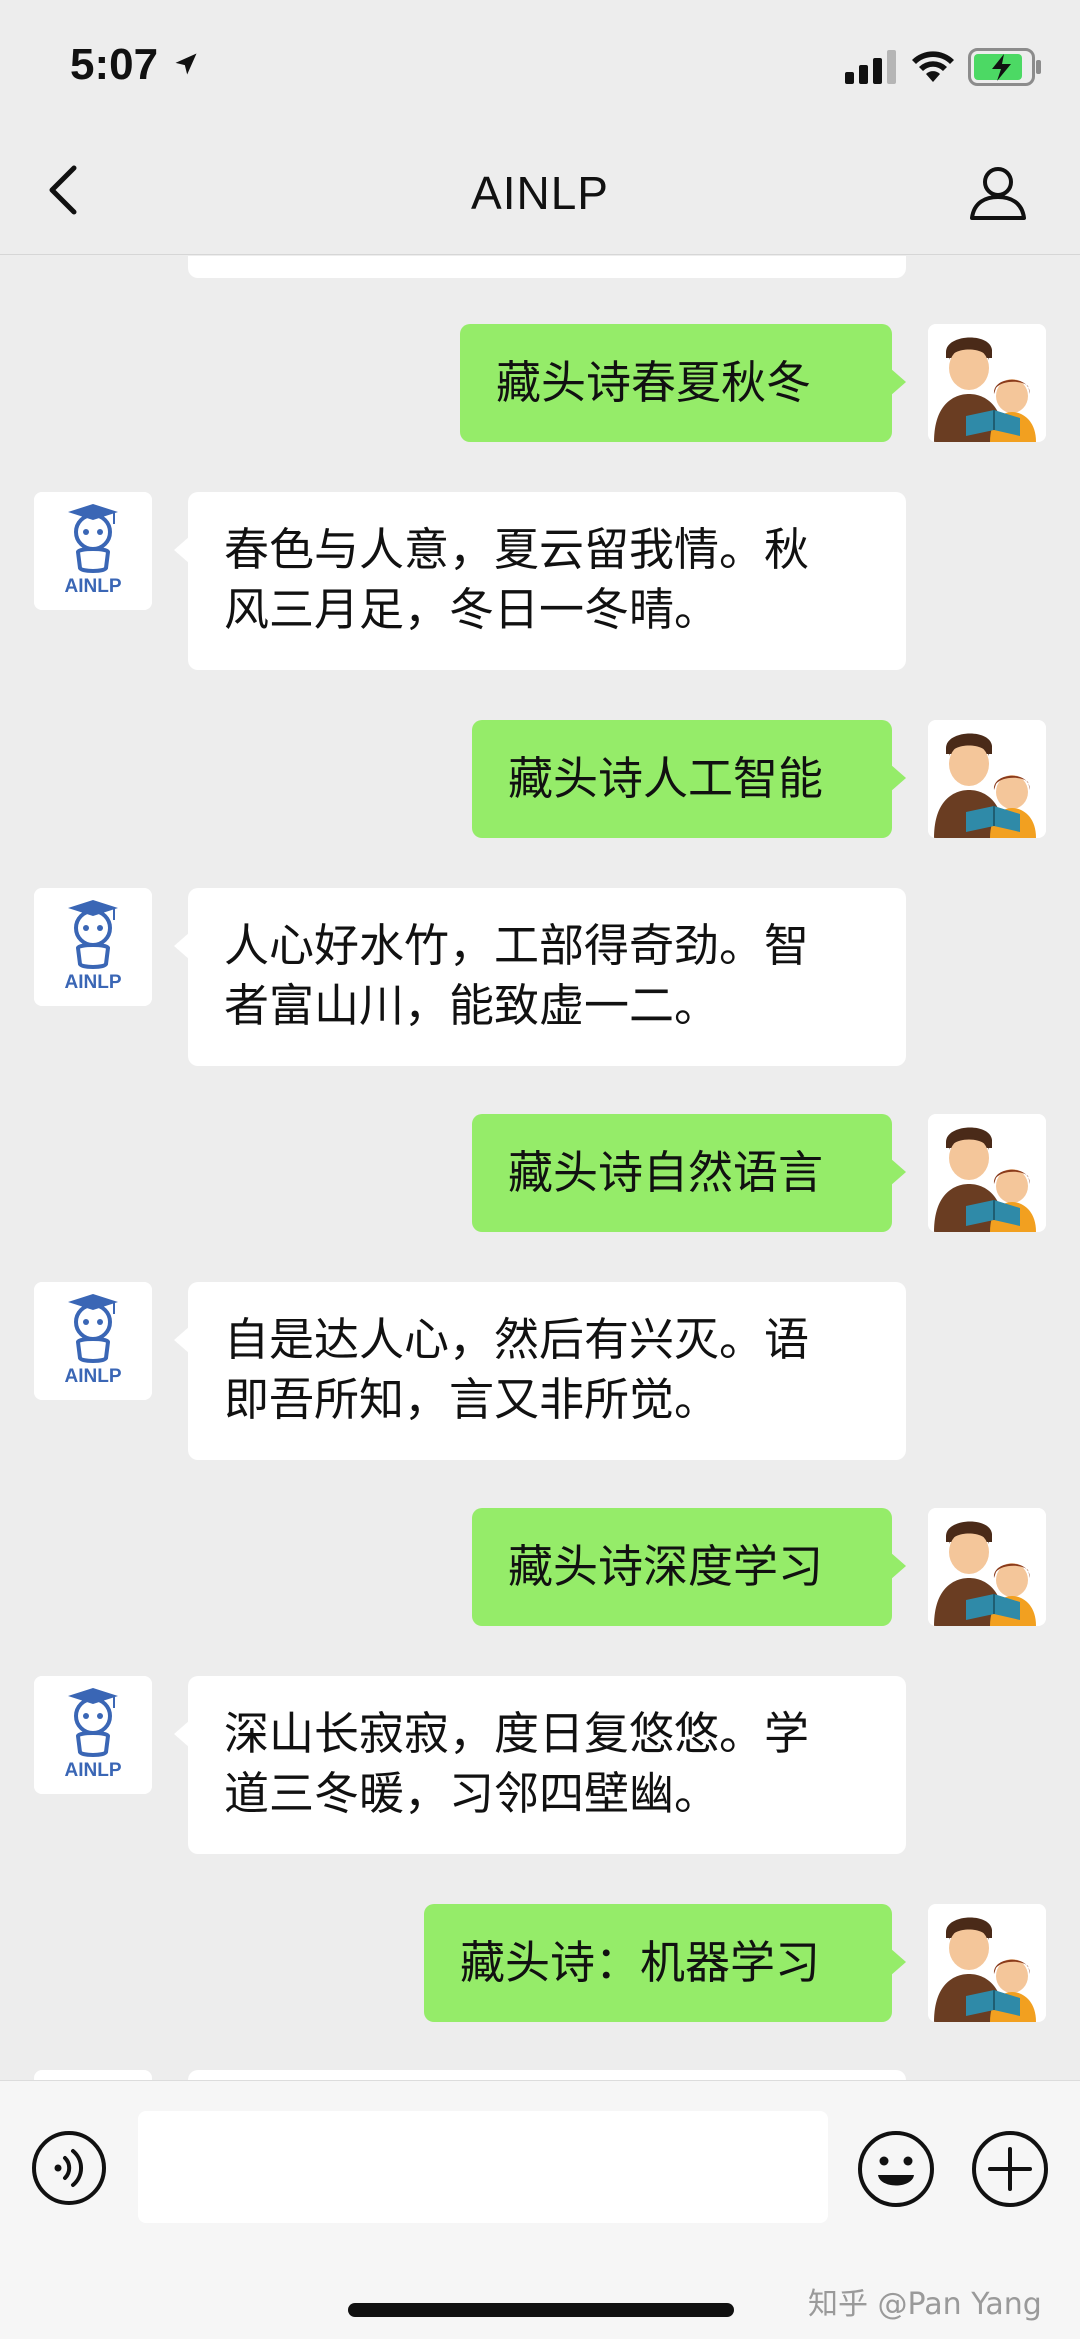  I want to click on message-bubble: 人心好水竹，工部得奇劲。智 者富山川，能致虚一二。, so click(540, 977).